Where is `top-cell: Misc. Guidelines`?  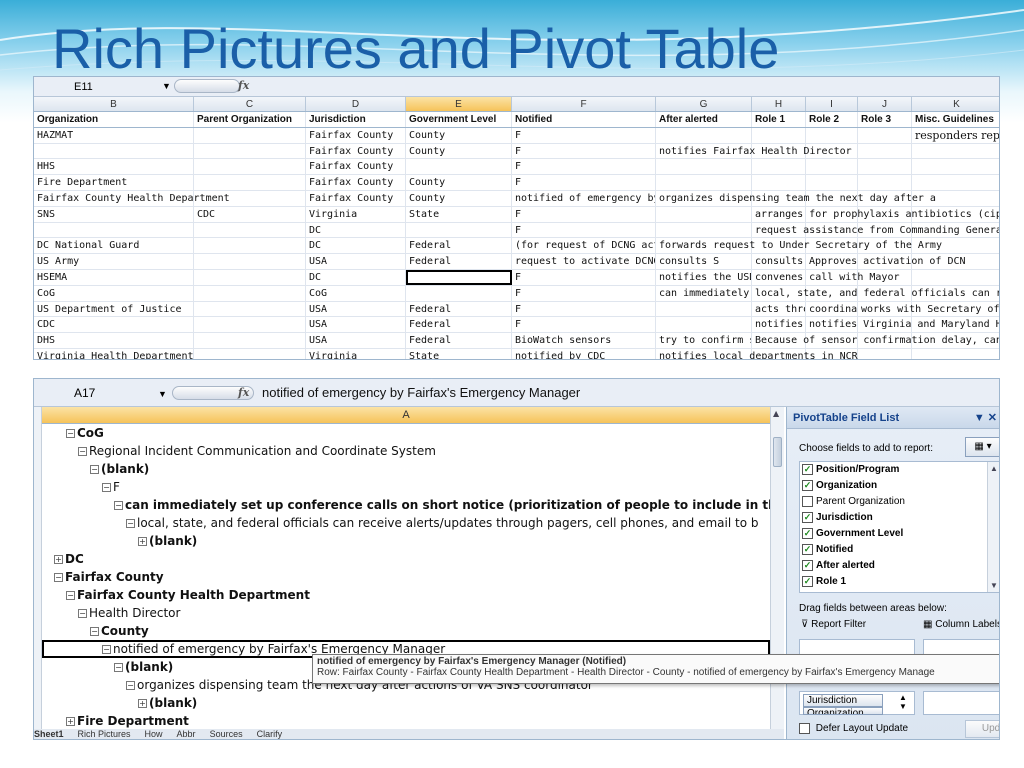 top-cell: Misc. Guidelines is located at coordinates (955, 119).